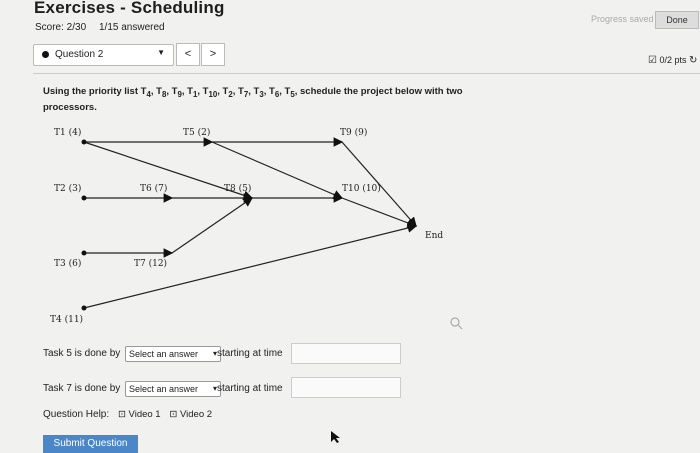 This screenshot has height=453, width=700. Describe the element at coordinates (361, 188) in the screenshot. I see `node-label-t10: T10 (10)` at that location.